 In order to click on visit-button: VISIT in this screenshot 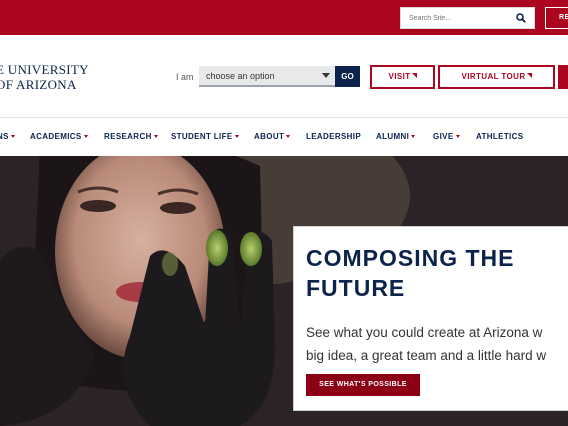, I will do `click(402, 77)`.